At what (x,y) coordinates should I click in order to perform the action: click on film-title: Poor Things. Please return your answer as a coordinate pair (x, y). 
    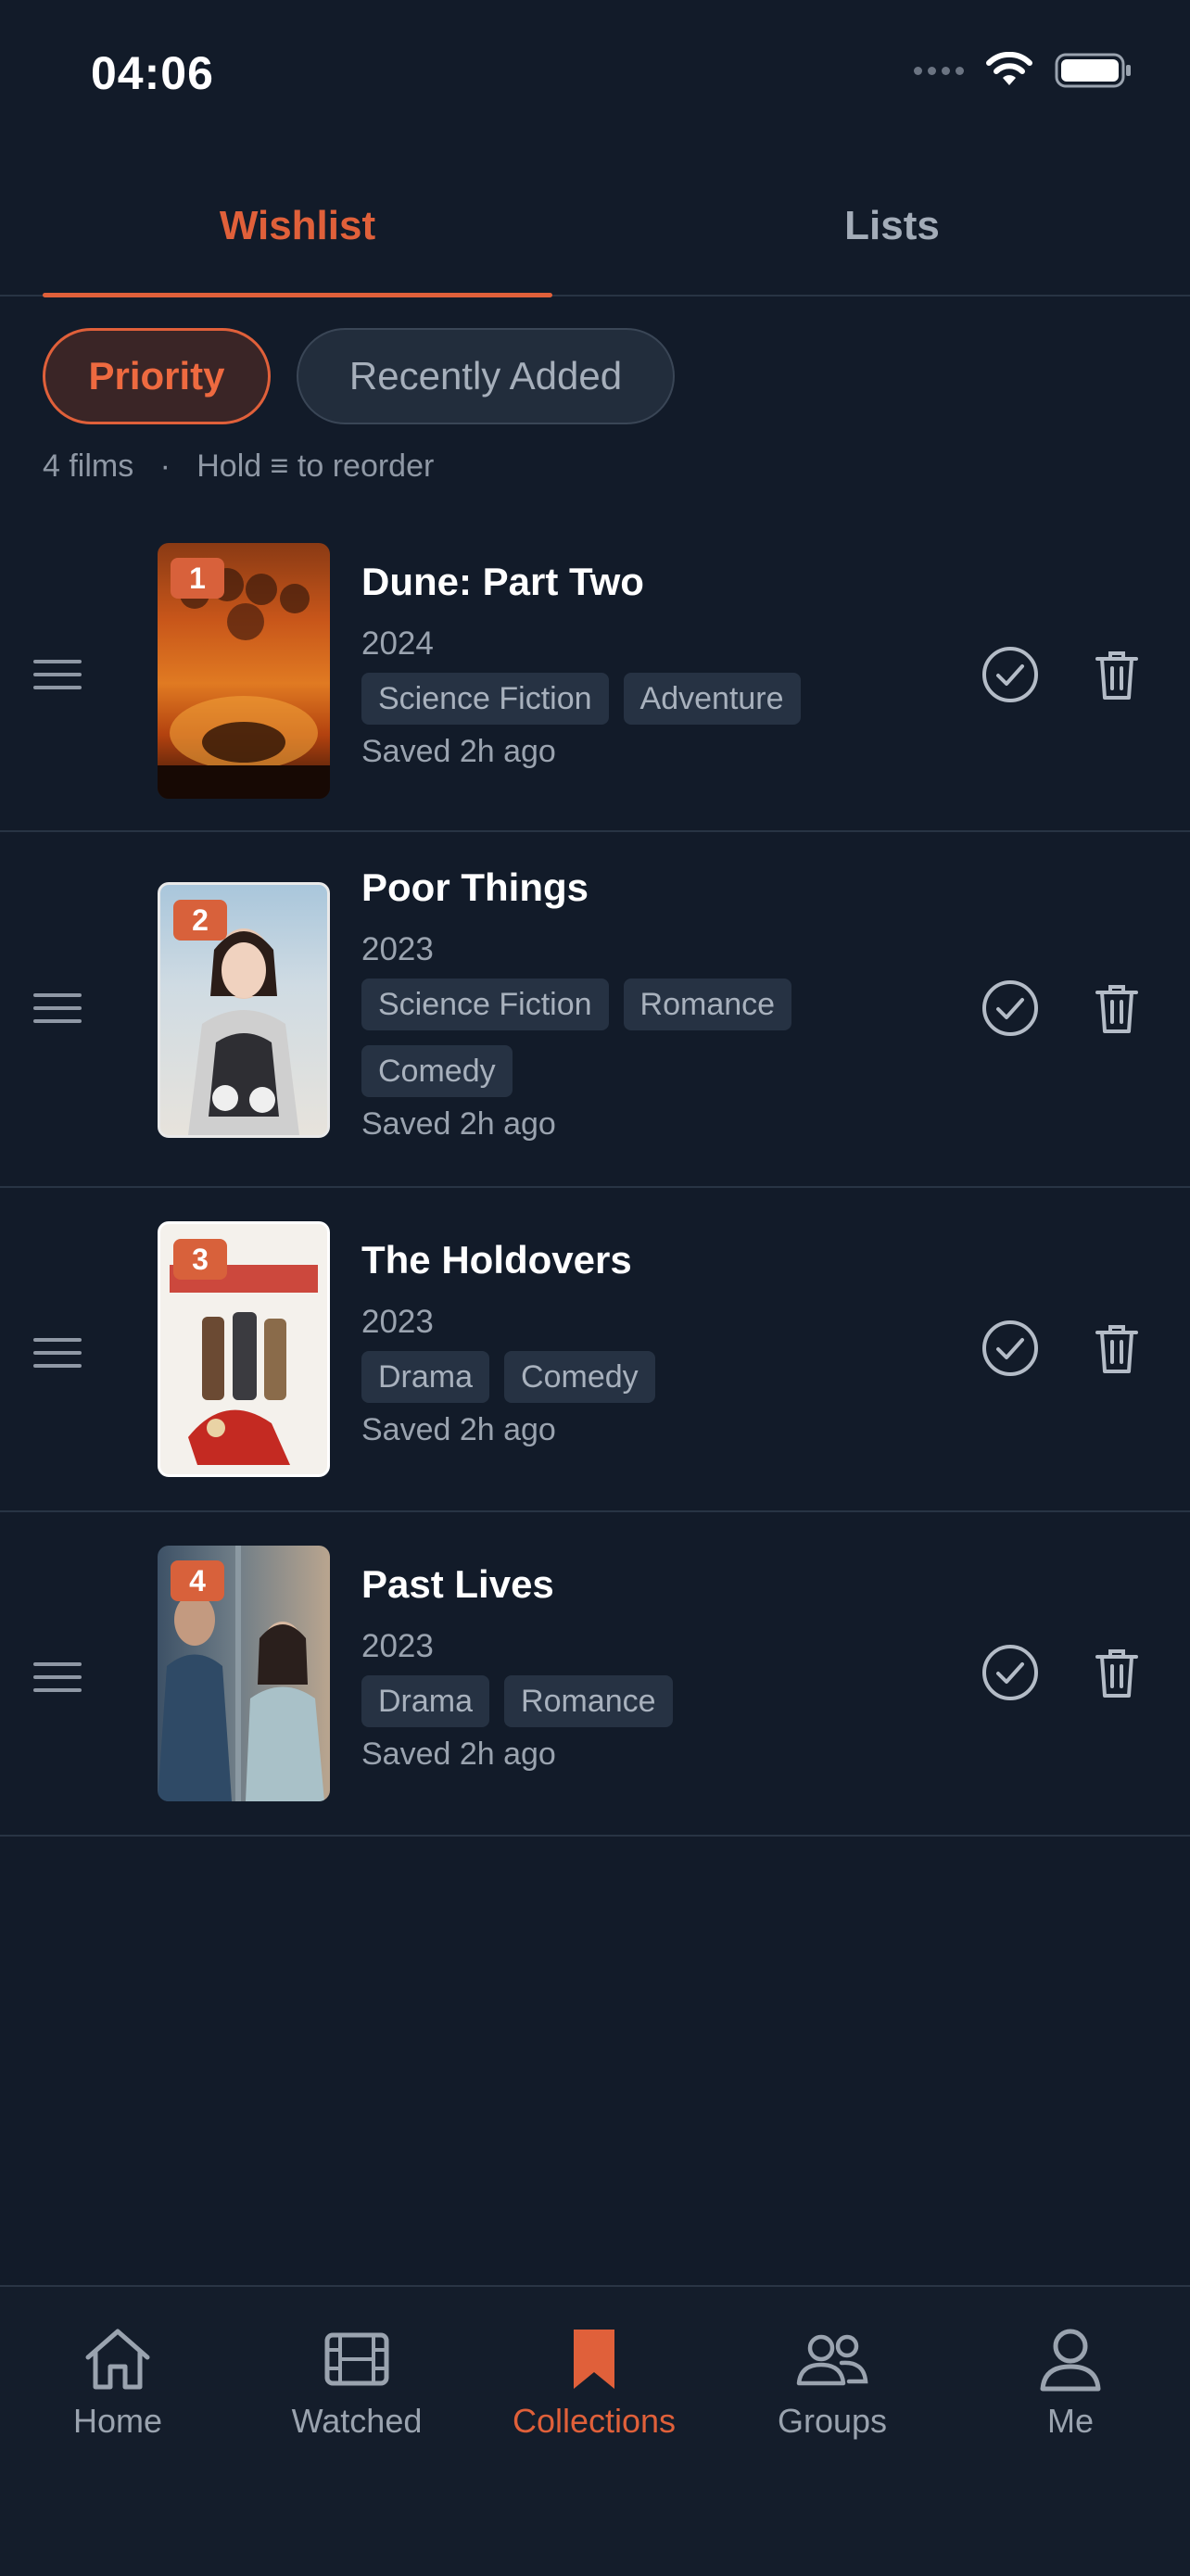
    Looking at the image, I should click on (475, 887).